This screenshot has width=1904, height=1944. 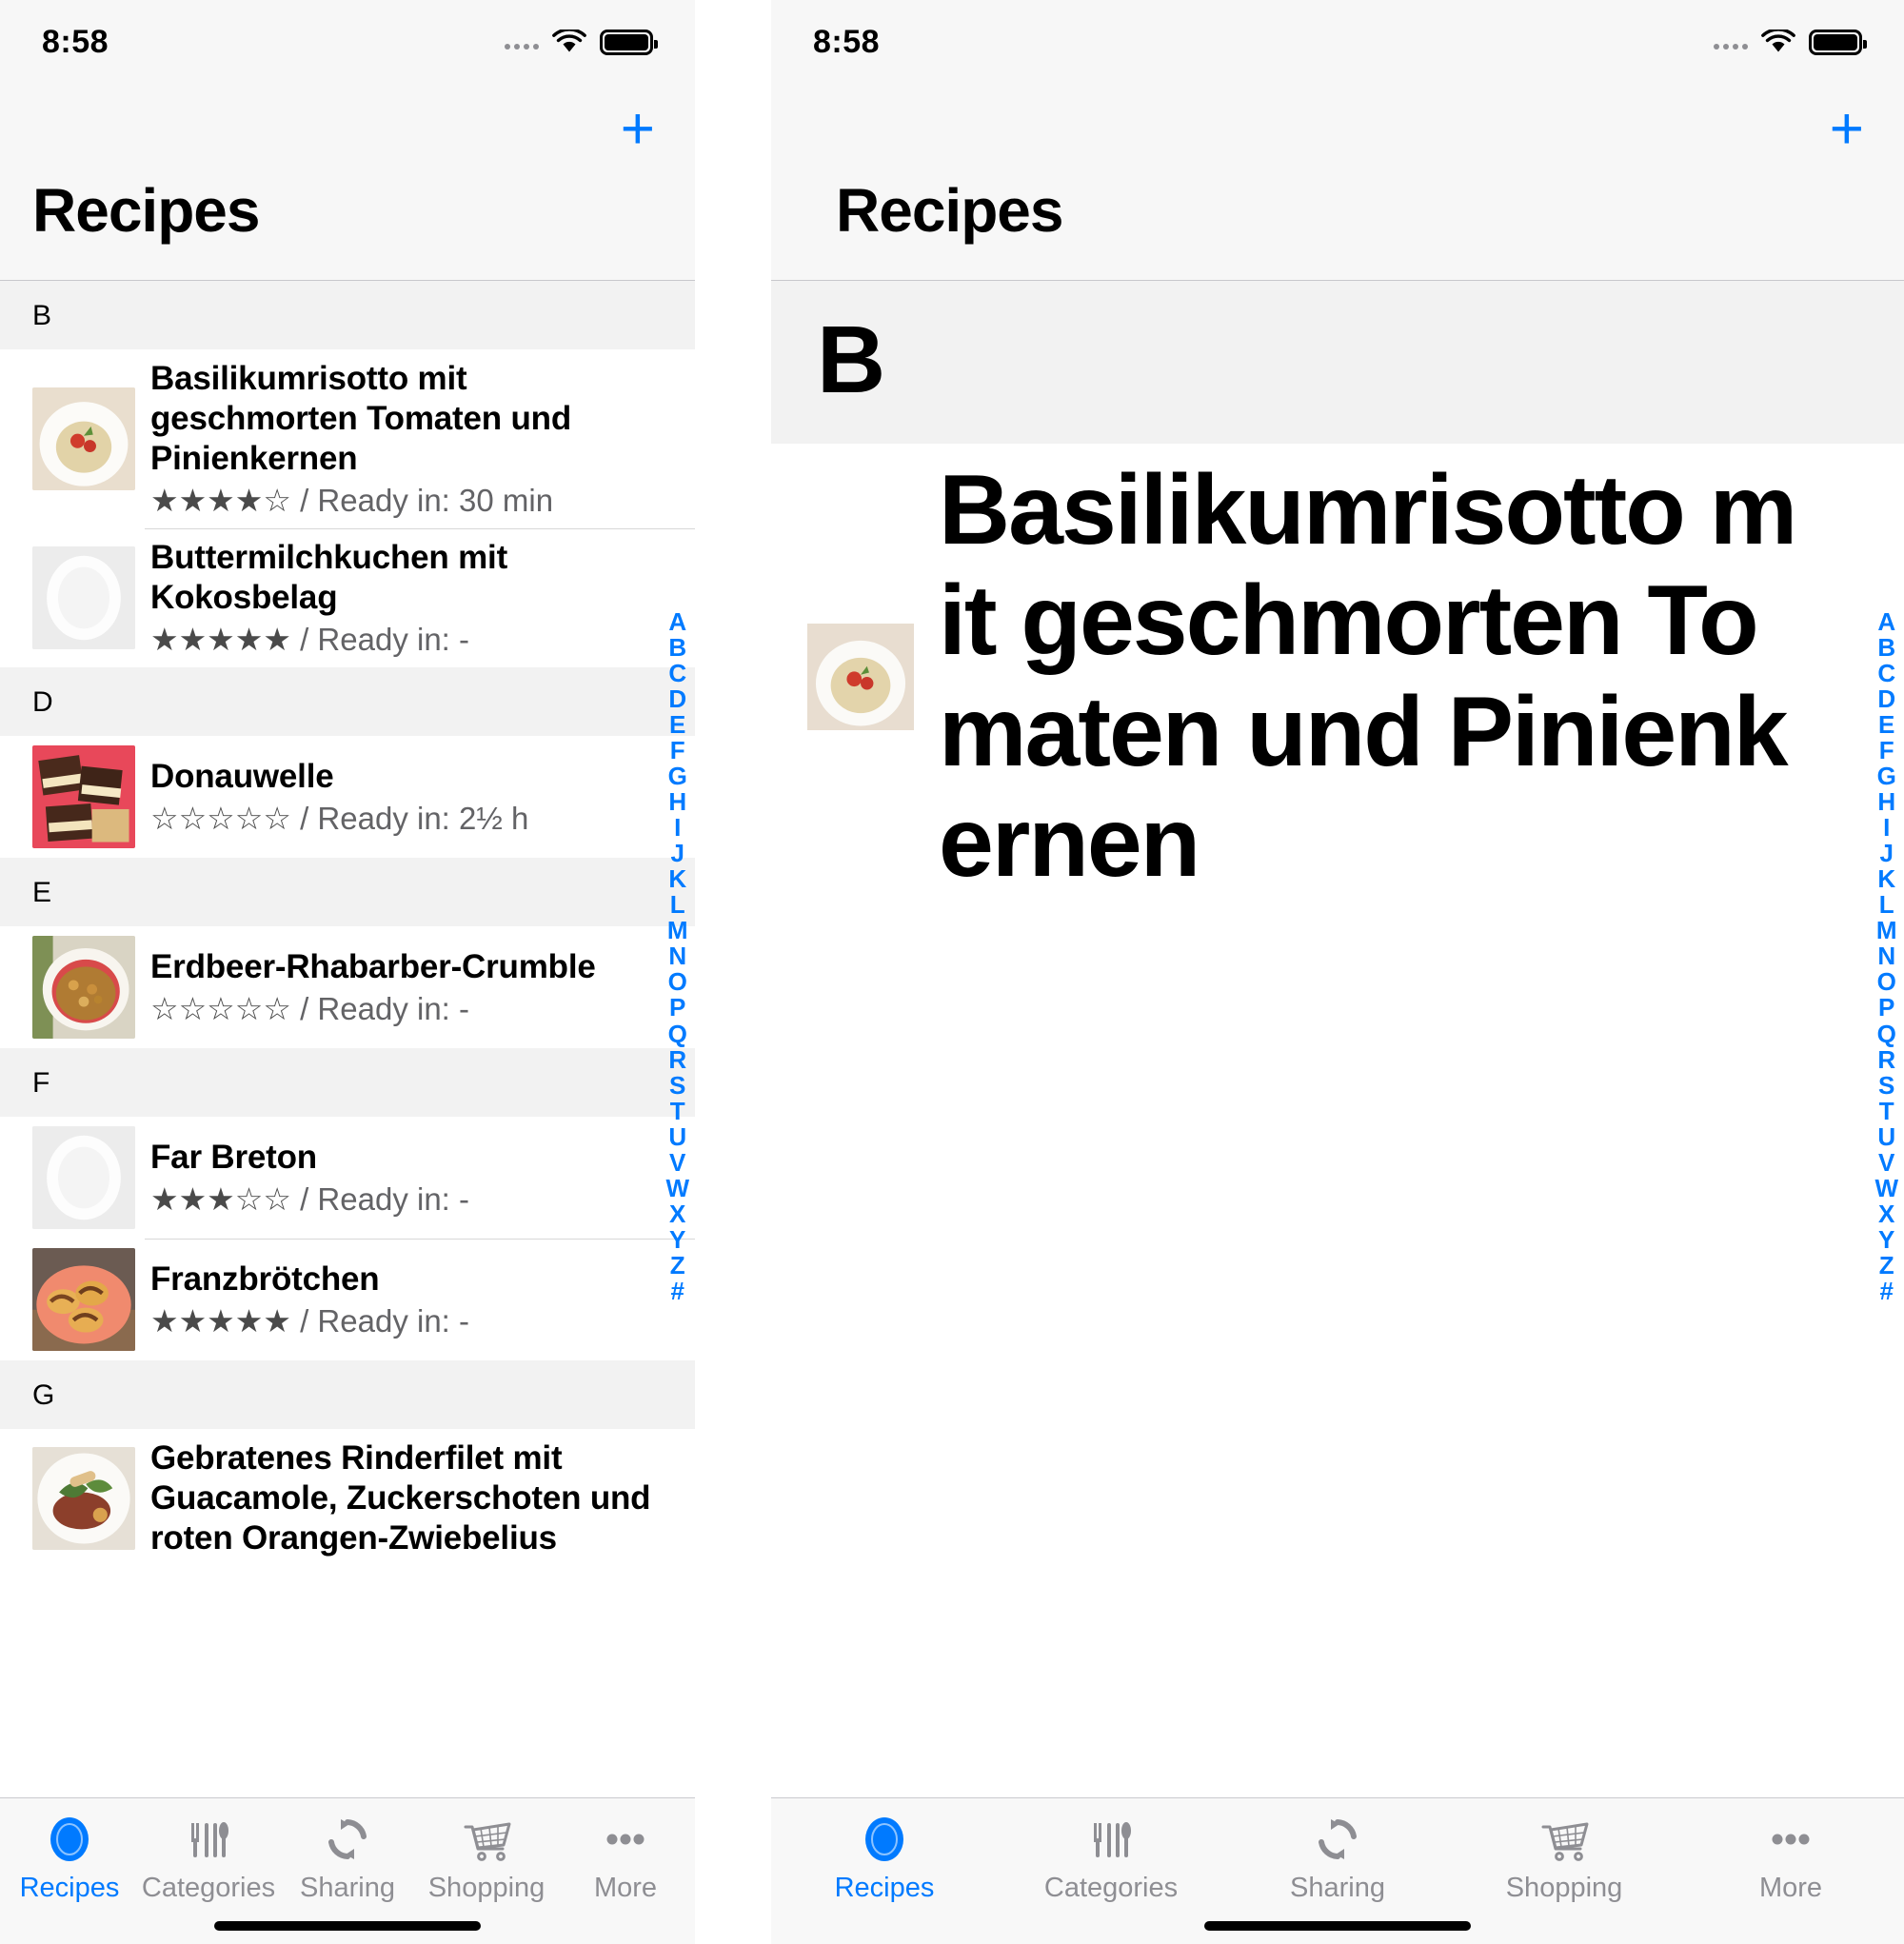 What do you see at coordinates (220, 818) in the screenshot?
I see `rating-stars: ☆☆☆☆☆` at bounding box center [220, 818].